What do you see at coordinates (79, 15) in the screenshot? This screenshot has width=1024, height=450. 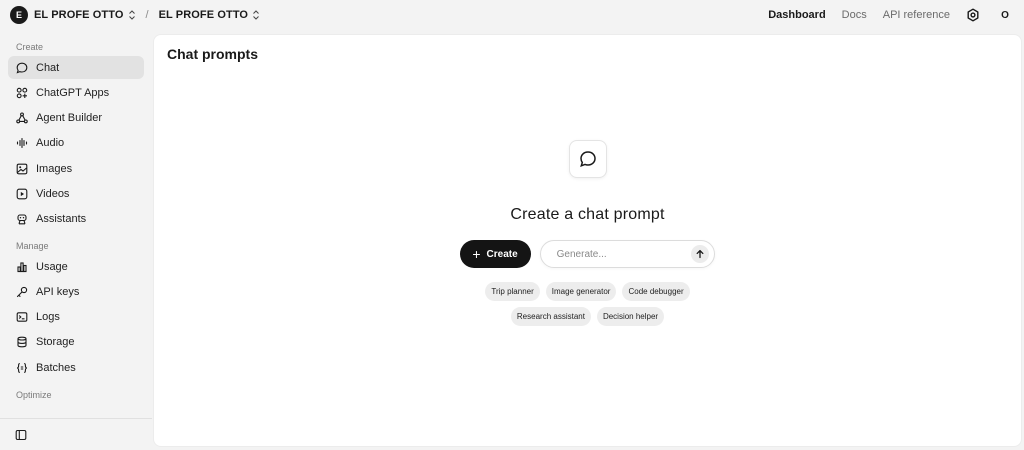 I see `org-name: EL PROFE OTTO` at bounding box center [79, 15].